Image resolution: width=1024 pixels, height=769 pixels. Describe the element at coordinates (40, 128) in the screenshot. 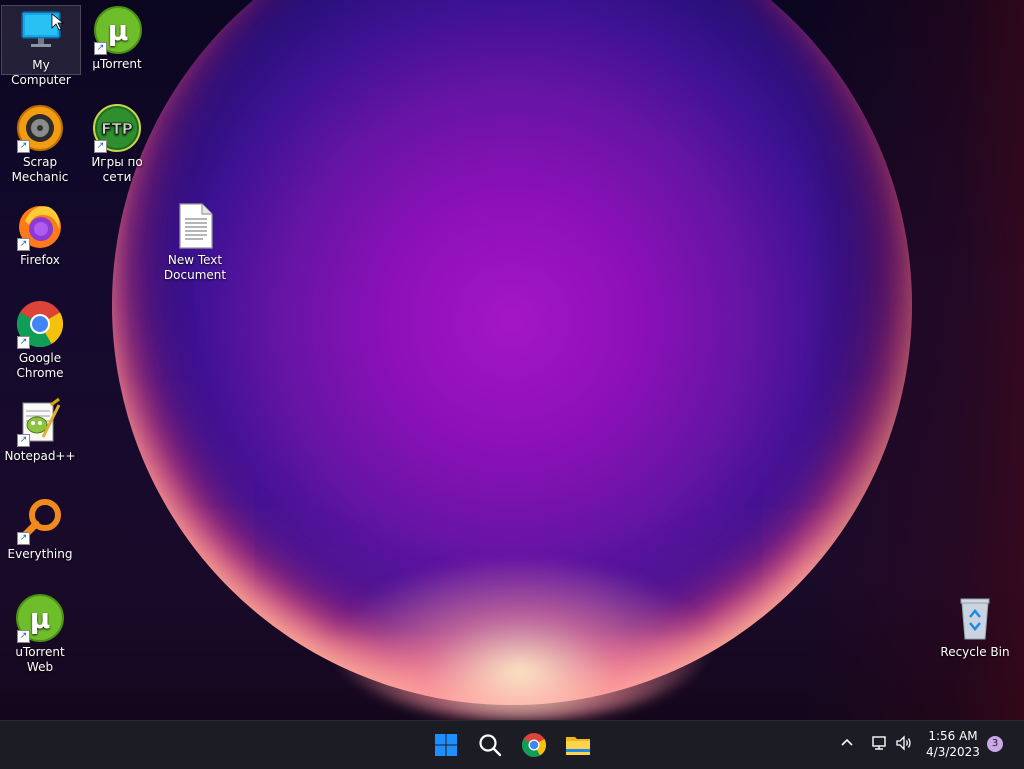

I see `scrap-mechanic-icon: ↗` at that location.